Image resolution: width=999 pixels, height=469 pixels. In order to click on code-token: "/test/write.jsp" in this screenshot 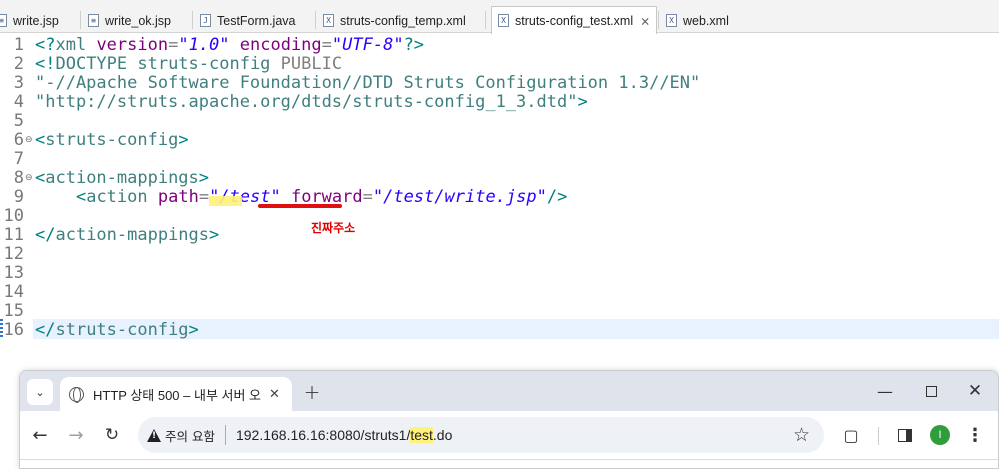, I will do `click(459, 197)`.